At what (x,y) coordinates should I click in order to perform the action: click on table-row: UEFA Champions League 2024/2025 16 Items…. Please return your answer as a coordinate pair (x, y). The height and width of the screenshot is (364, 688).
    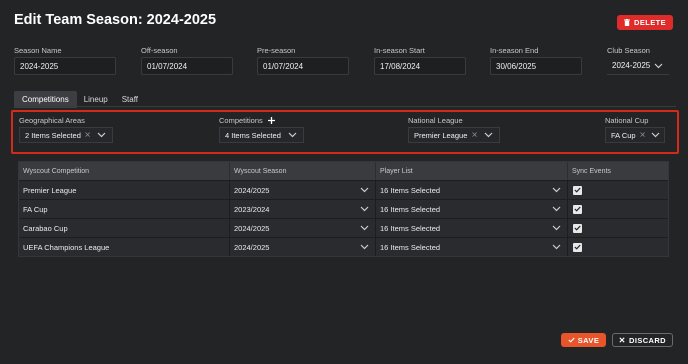
    Looking at the image, I should click on (343, 246).